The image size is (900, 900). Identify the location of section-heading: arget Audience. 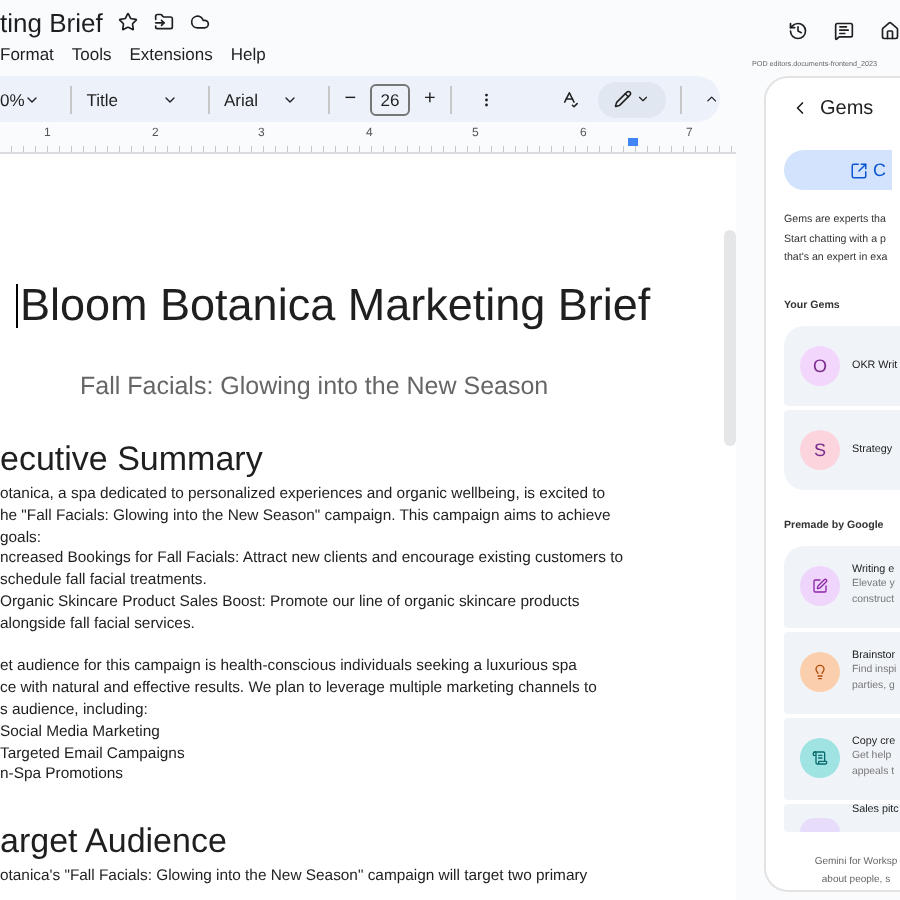
(114, 842).